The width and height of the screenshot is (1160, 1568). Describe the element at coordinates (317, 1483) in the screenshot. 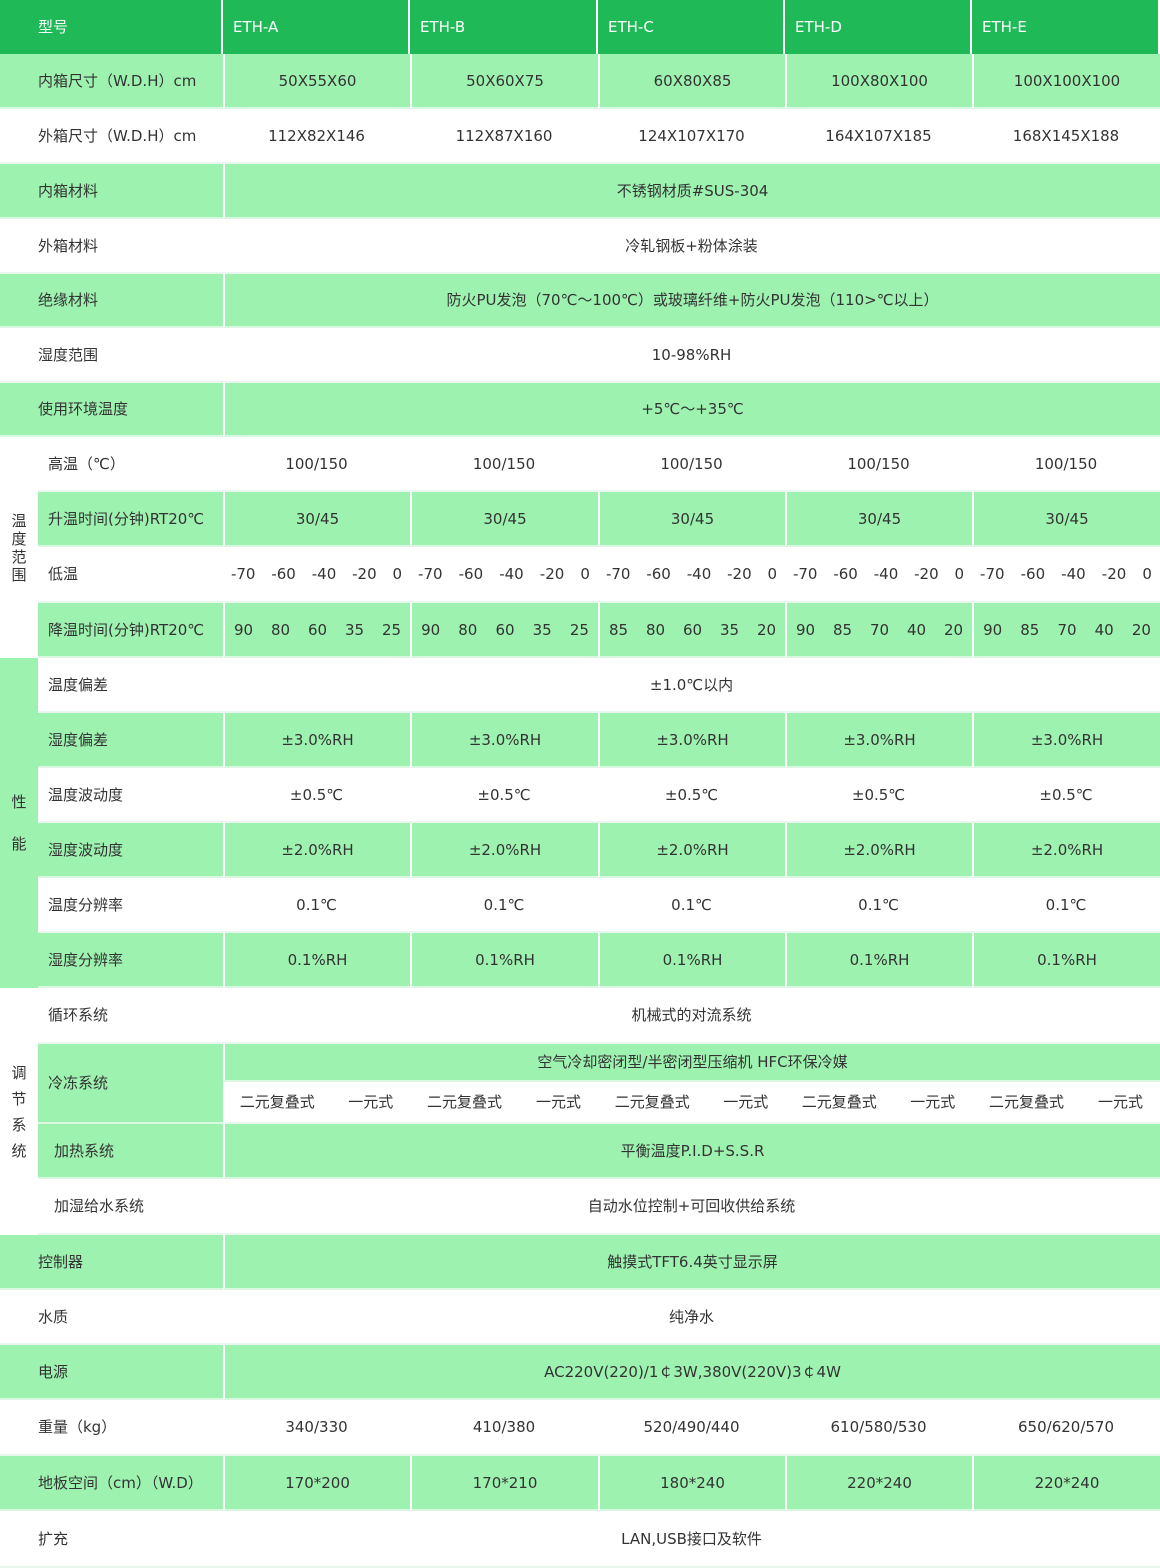

I see `value-cell: 170*200` at that location.